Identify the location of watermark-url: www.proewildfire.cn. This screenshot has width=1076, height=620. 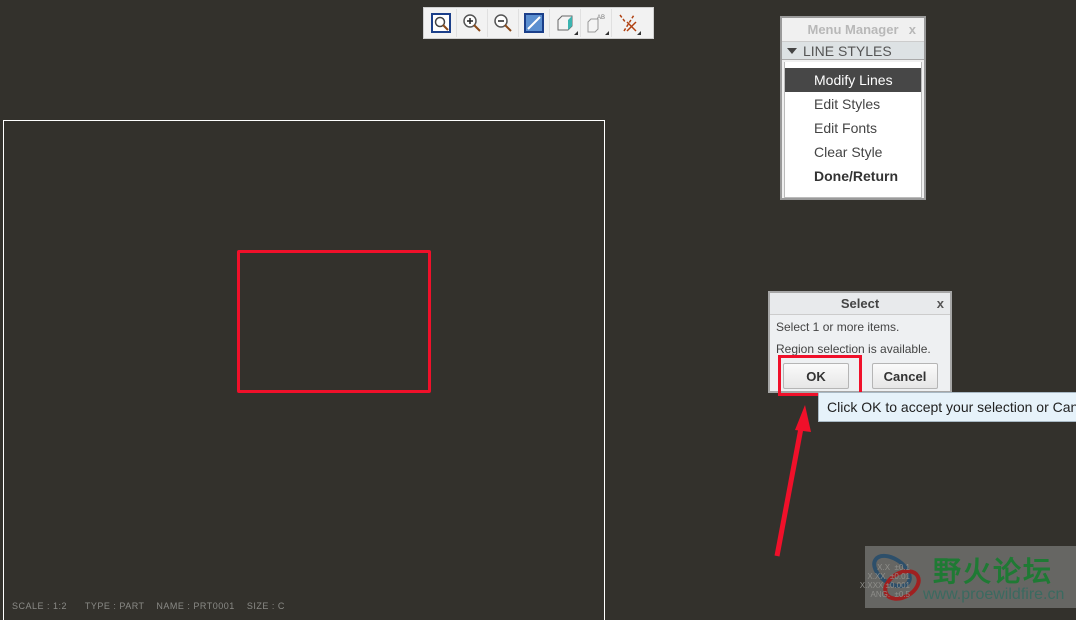
(994, 594).